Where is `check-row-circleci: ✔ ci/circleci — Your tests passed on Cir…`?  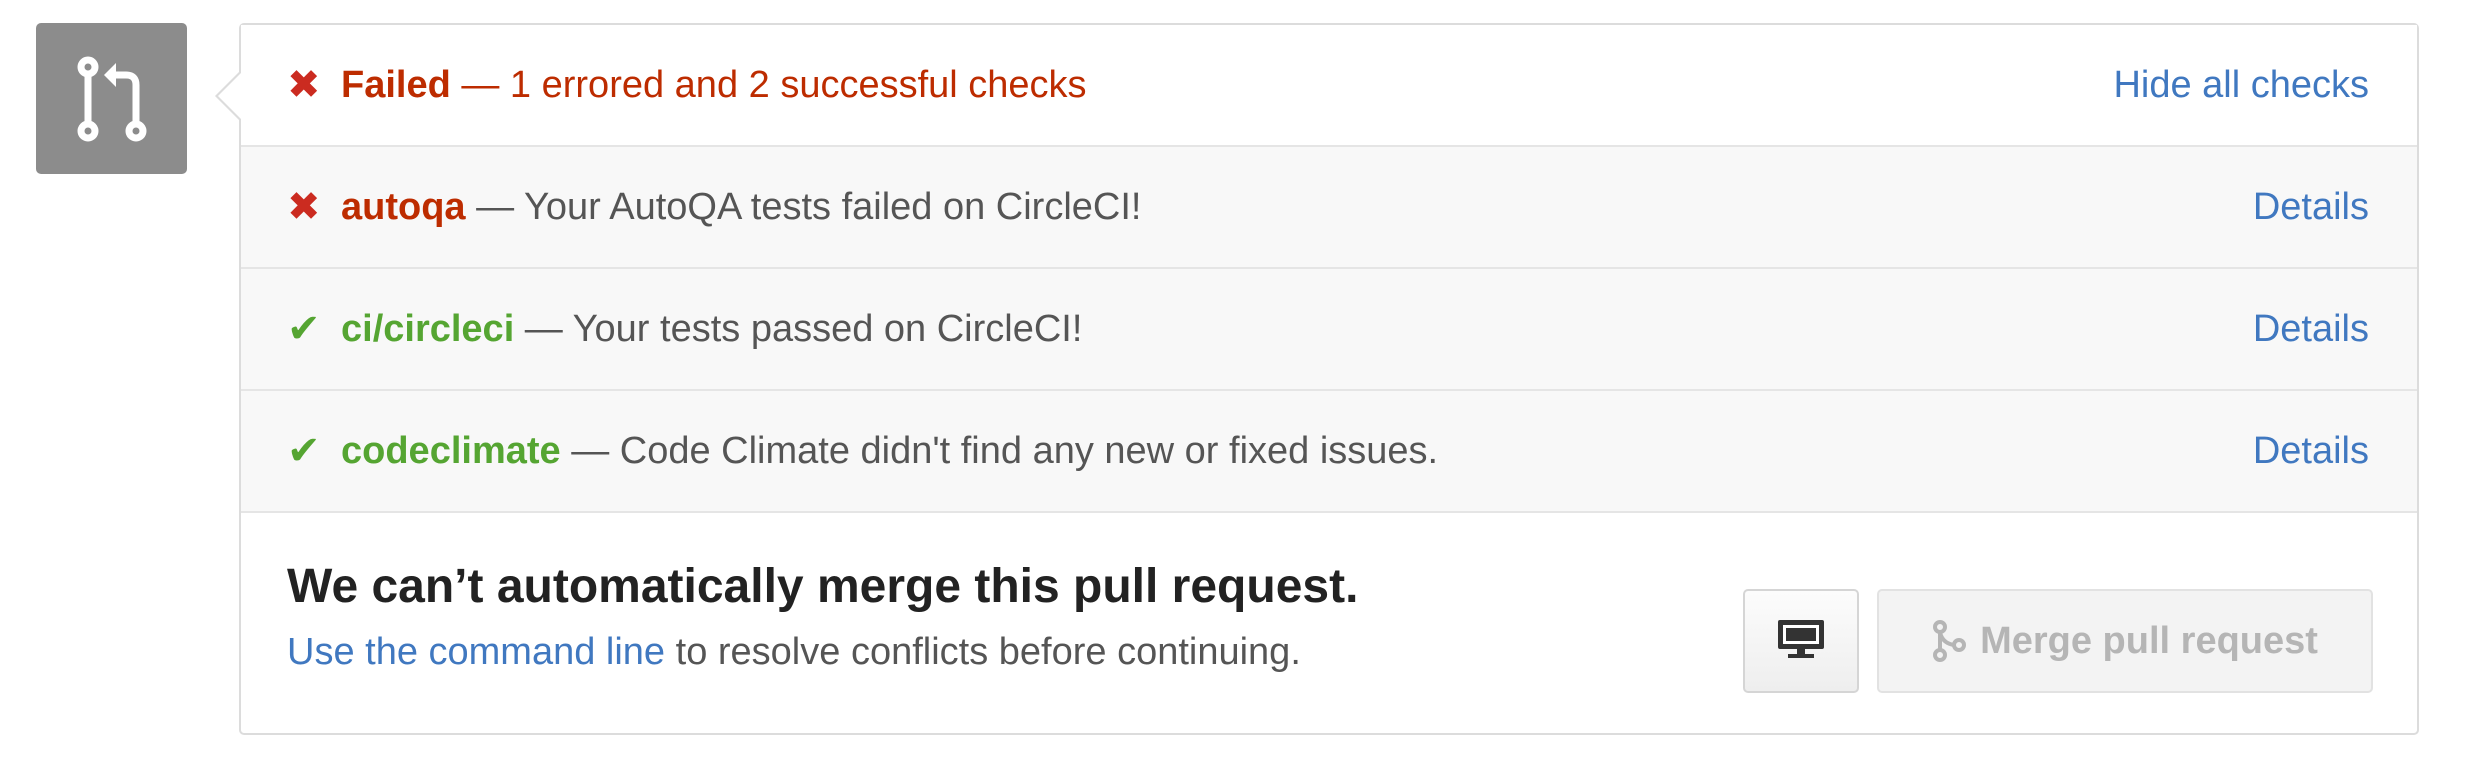
check-row-circleci: ✔ ci/circleci — Your tests passed on Cir… is located at coordinates (1329, 330).